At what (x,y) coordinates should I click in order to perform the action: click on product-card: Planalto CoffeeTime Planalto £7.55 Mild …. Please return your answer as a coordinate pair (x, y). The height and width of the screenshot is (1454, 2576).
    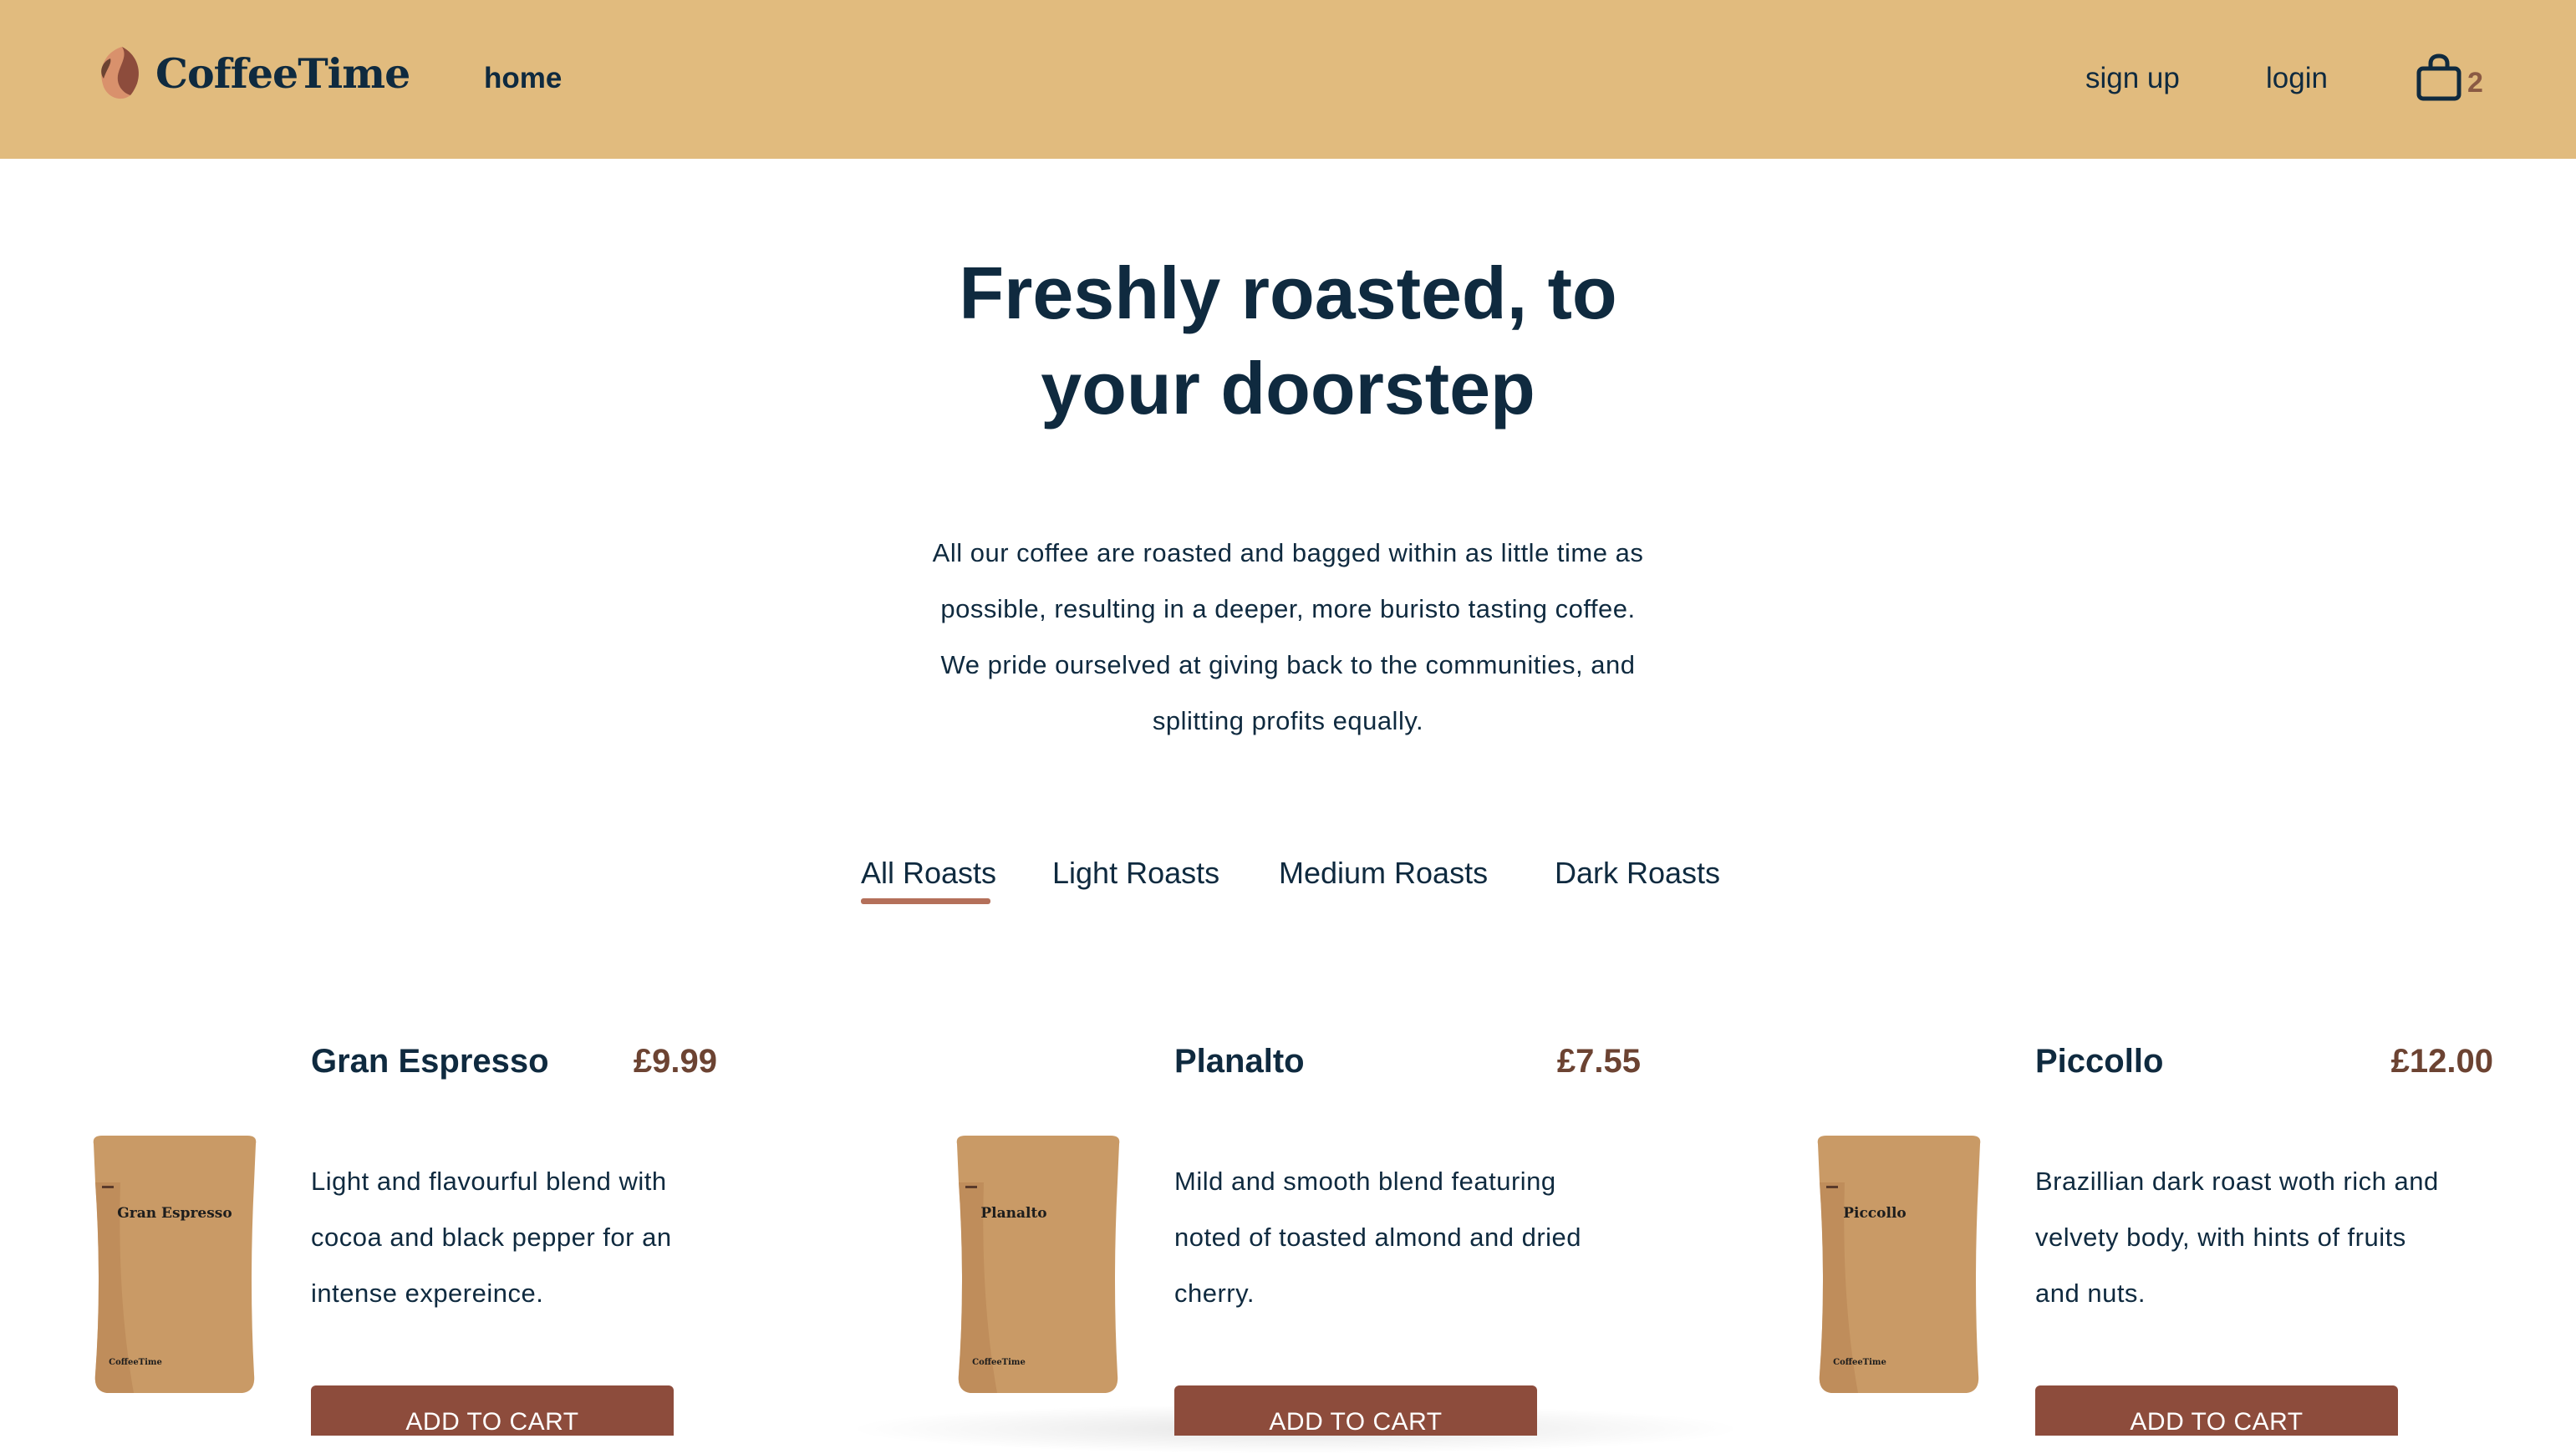
    Looking at the image, I should click on (1294, 1236).